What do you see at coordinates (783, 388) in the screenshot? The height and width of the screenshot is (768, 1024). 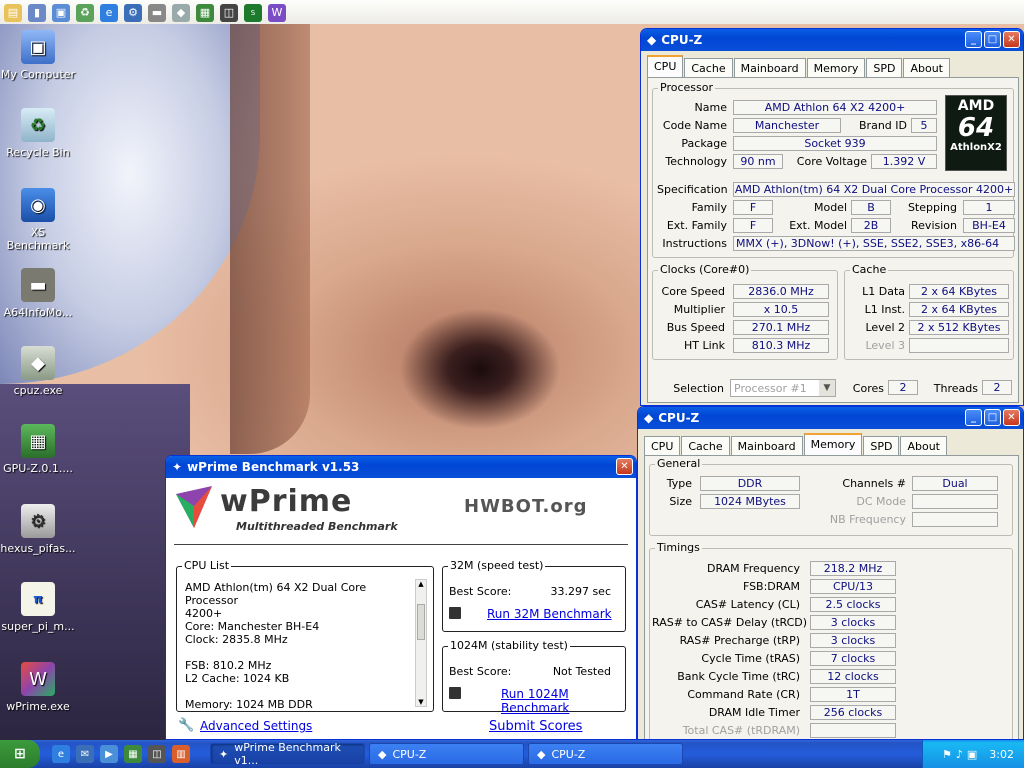 I see `selection-dropdown: Processor #1 ▼` at bounding box center [783, 388].